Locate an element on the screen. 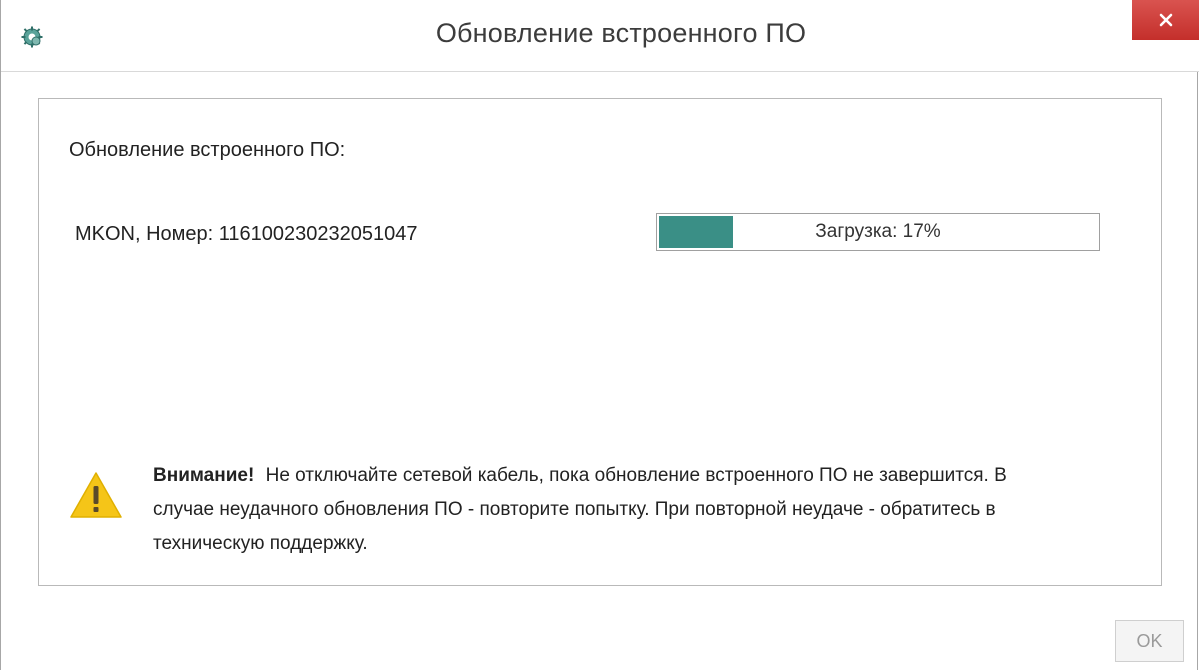 The image size is (1200, 670). warning-title: Внимание! is located at coordinates (204, 475).